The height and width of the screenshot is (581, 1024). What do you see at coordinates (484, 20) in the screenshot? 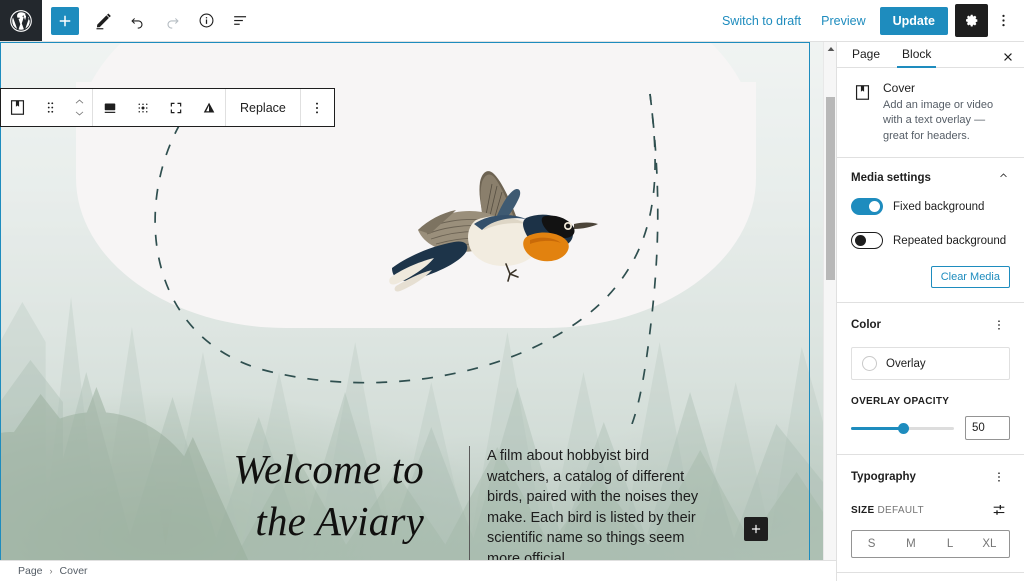
I see `top-bar-spacer` at bounding box center [484, 20].